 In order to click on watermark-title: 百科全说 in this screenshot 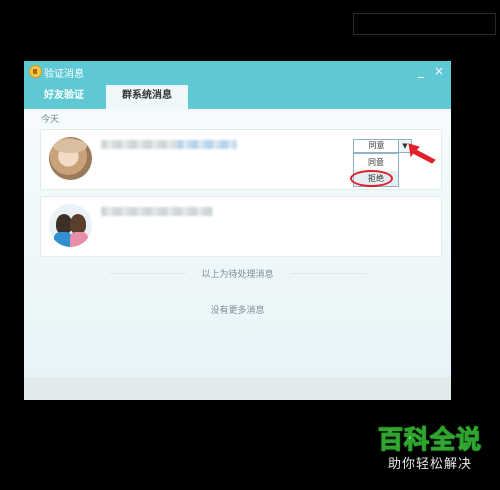, I will do `click(429, 440)`.